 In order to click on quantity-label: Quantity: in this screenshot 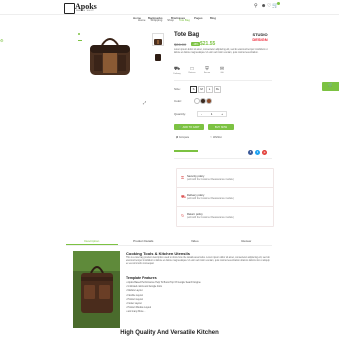, I will do `click(180, 114)`.